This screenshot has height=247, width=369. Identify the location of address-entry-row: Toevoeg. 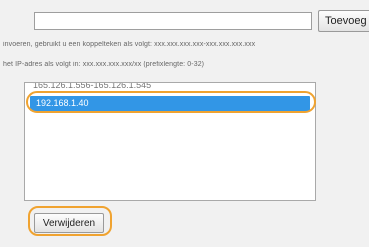
(184, 17).